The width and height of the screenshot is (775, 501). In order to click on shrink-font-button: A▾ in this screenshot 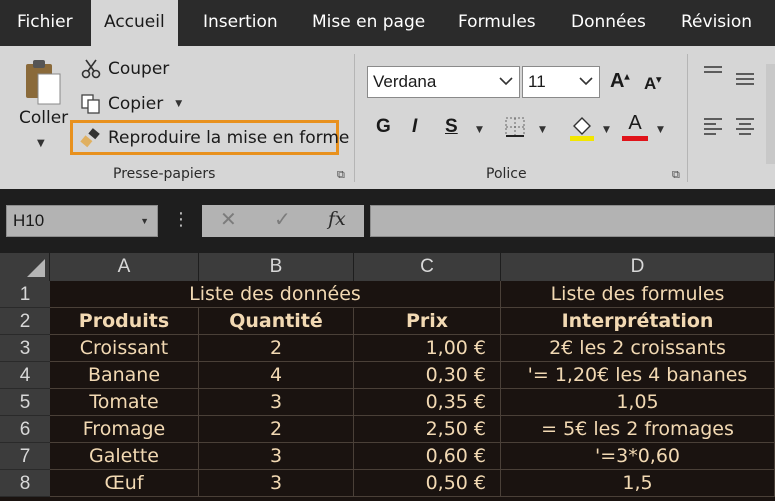, I will do `click(652, 84)`.